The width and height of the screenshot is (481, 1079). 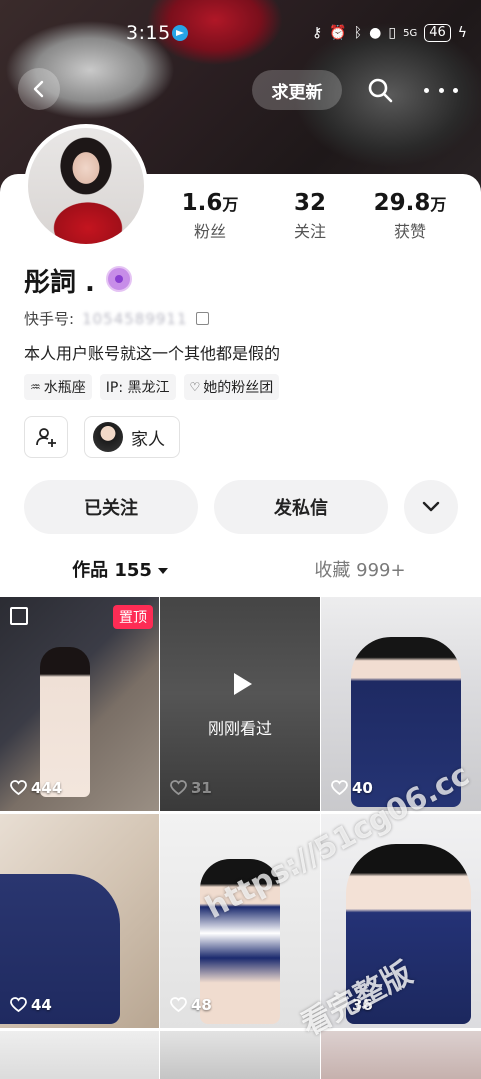 I want to click on work-item: 48, so click(x=240, y=921).